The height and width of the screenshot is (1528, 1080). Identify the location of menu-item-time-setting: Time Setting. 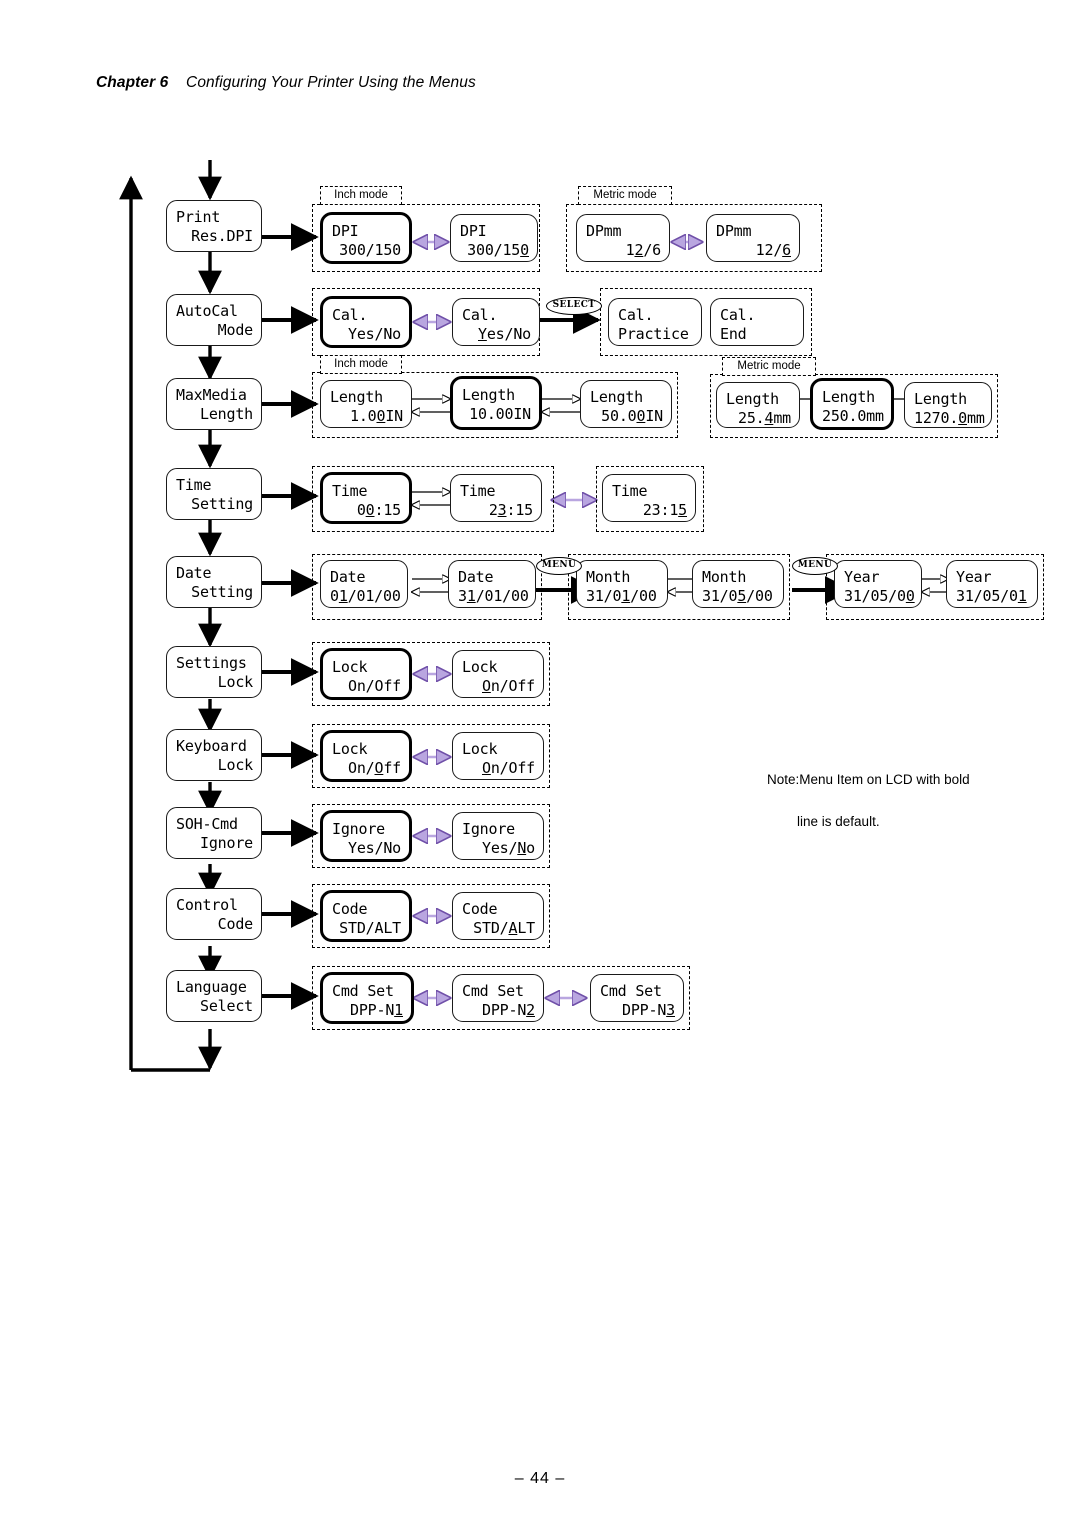
(214, 494).